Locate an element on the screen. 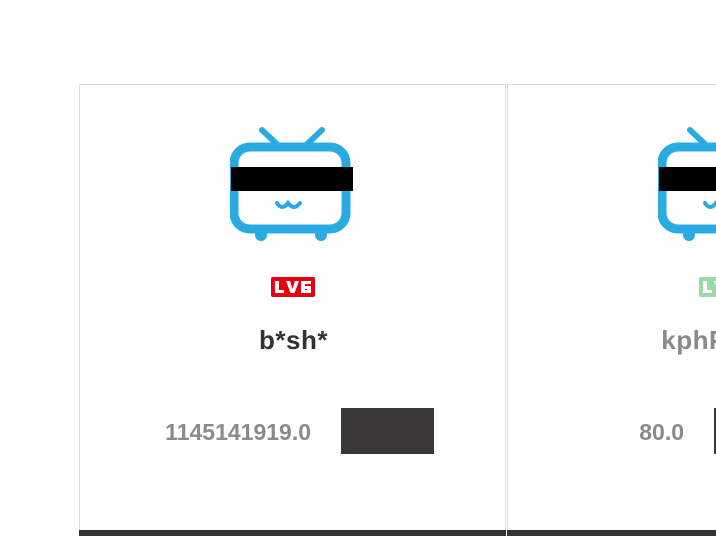  username: kphPXbw is located at coordinates (688, 340).